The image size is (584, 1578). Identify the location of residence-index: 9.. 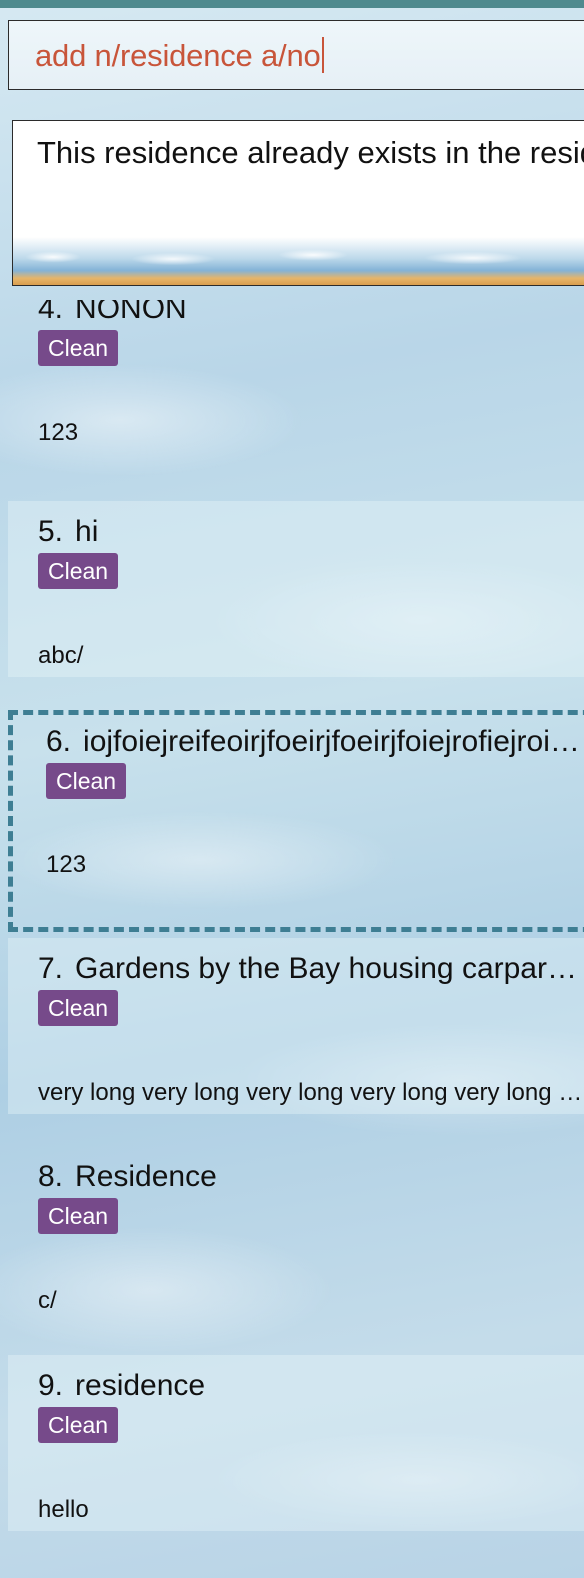
(51, 1385).